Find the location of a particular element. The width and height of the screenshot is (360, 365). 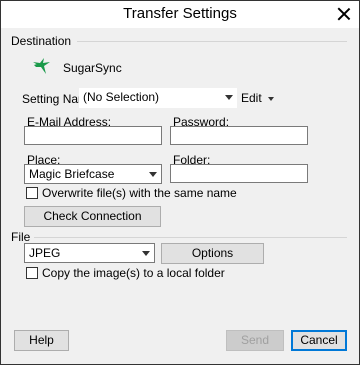

setting-name-select: (No Selection) is located at coordinates (158, 98).